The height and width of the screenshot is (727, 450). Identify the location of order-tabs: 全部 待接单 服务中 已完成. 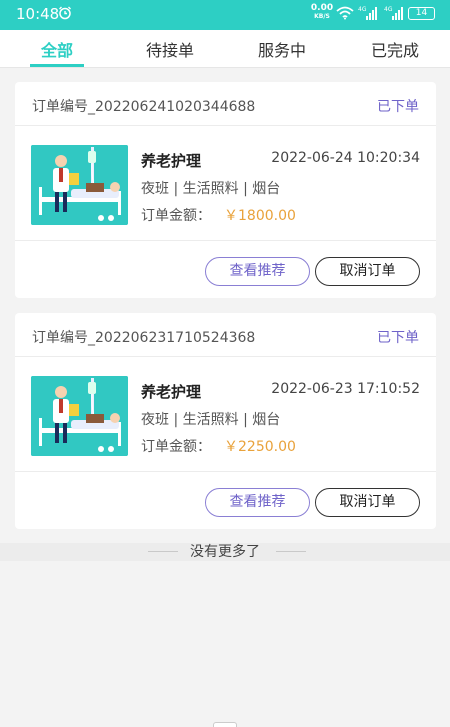
(225, 49).